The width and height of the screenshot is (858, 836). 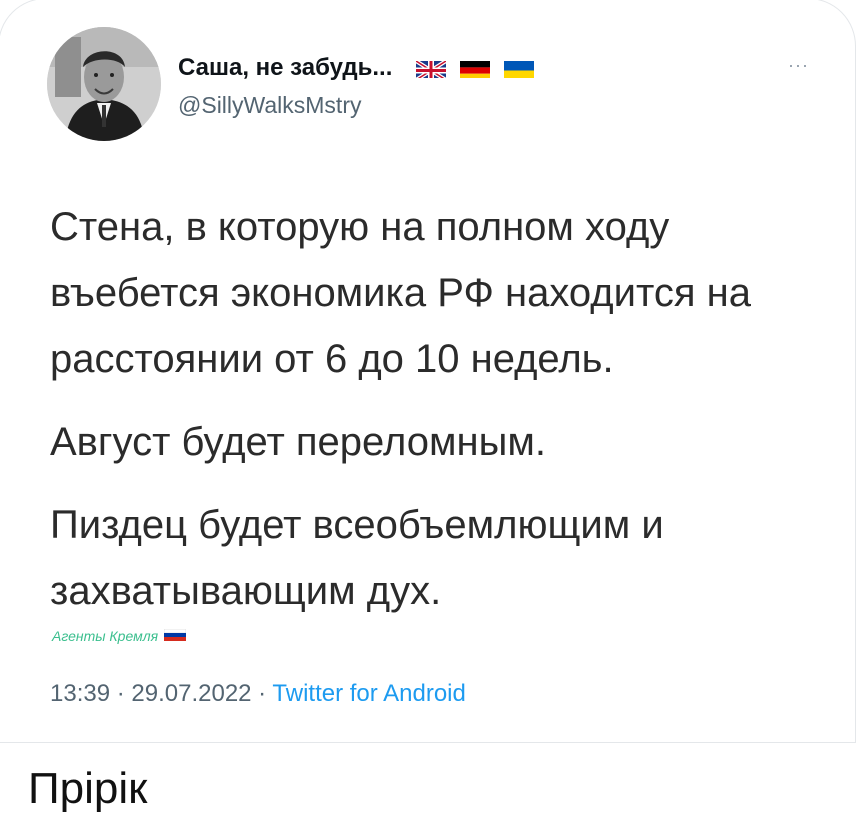 I want to click on russia-flag-icon, so click(x=175, y=636).